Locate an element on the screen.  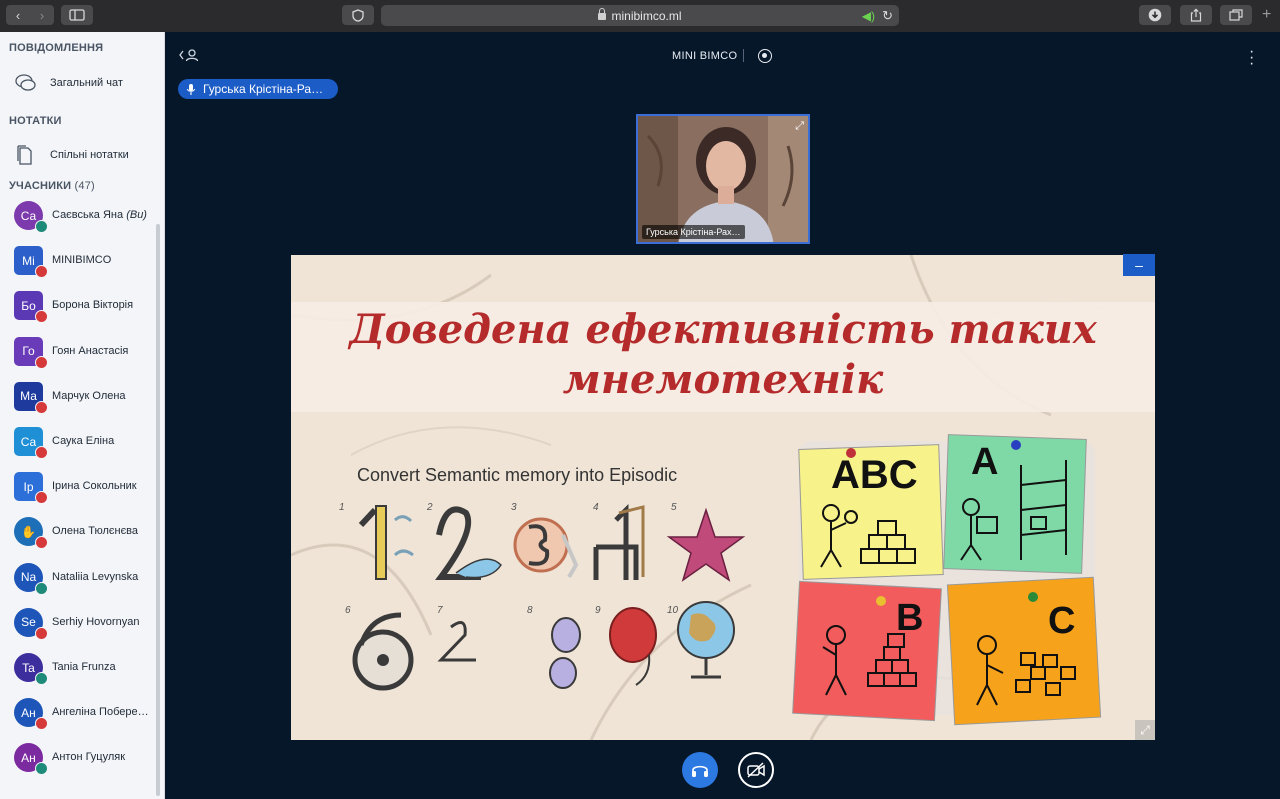
share-webcam-button is located at coordinates (756, 770).